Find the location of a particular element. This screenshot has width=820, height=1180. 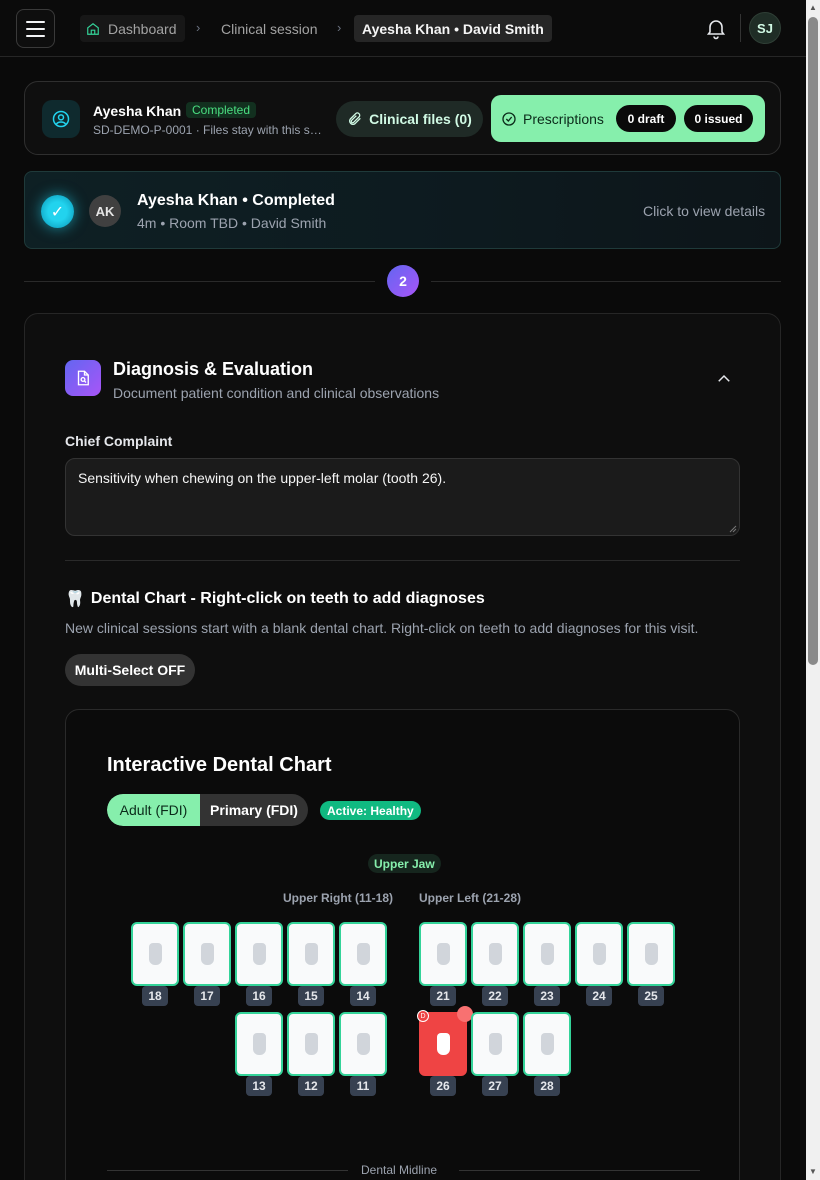

tab-adult-fdi: Adult (FDI) is located at coordinates (153, 810).